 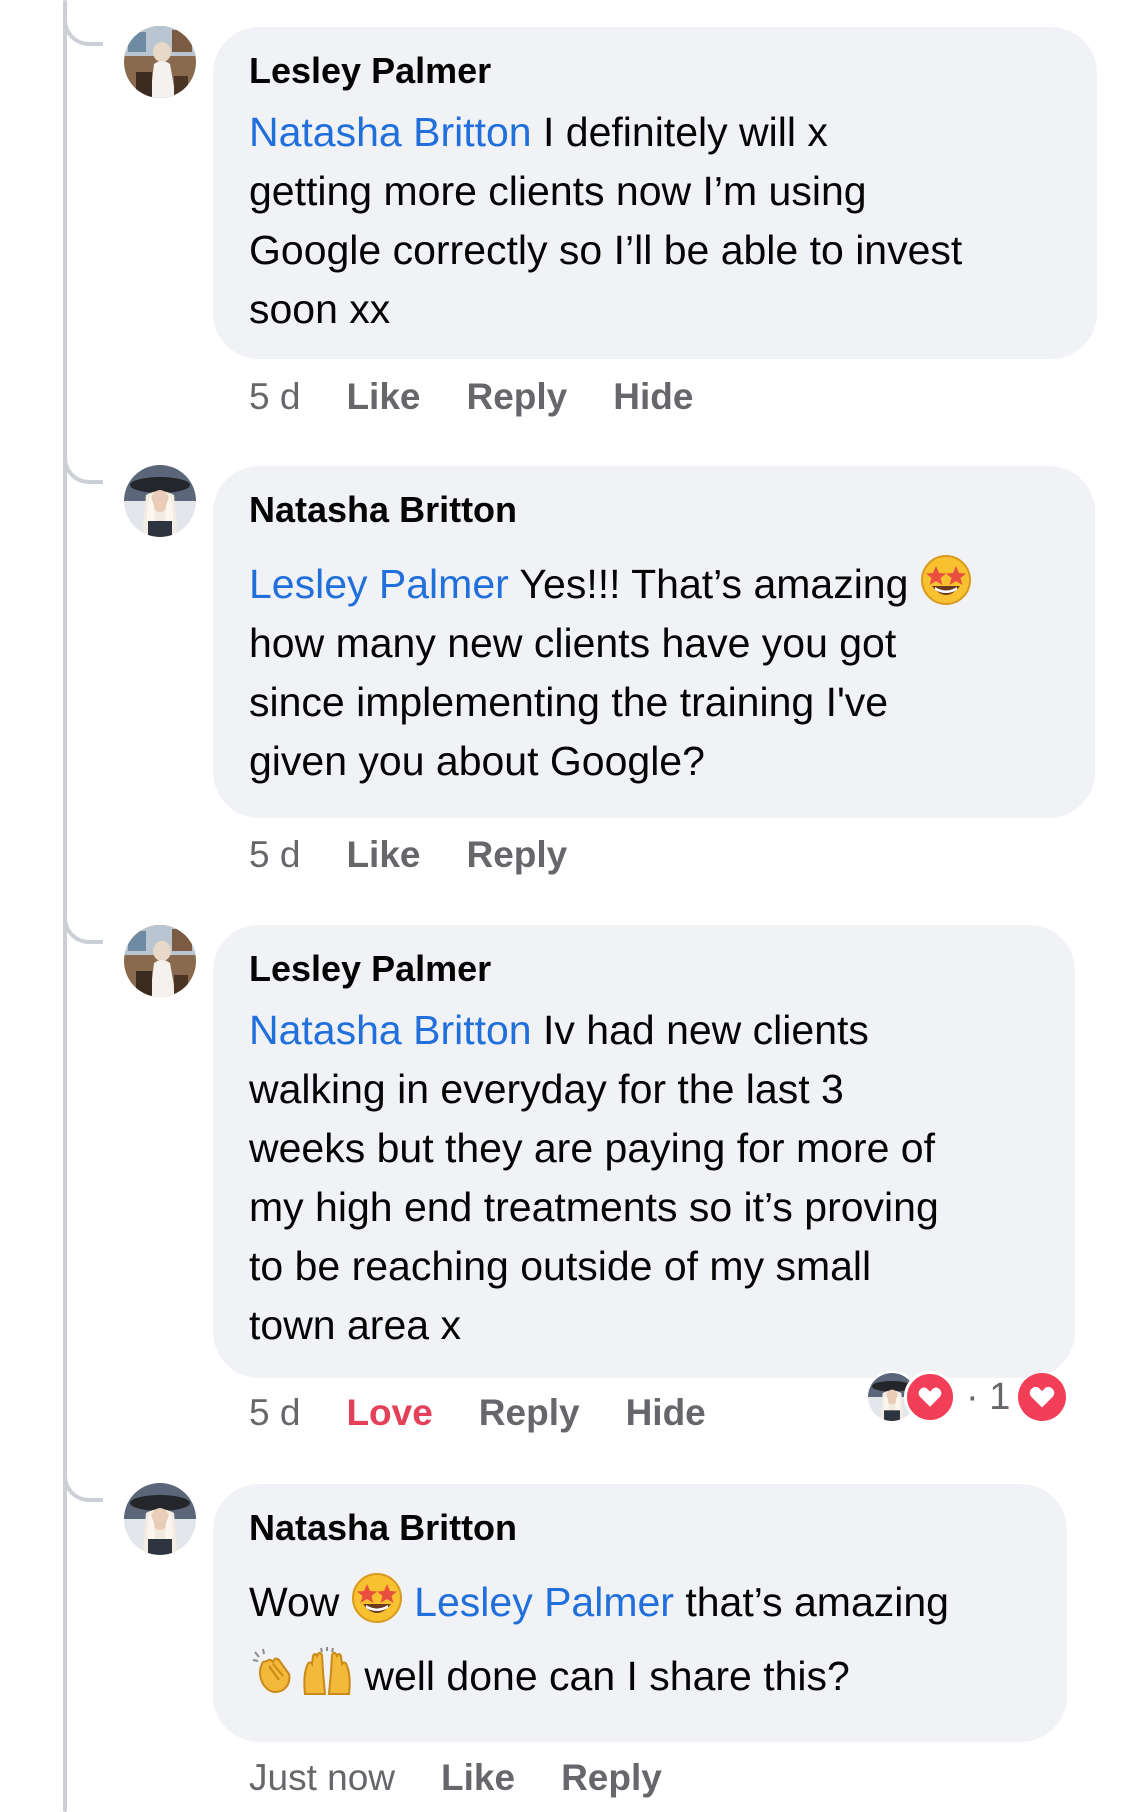 What do you see at coordinates (1000, 1396) in the screenshot?
I see `reaction-count-value: 1` at bounding box center [1000, 1396].